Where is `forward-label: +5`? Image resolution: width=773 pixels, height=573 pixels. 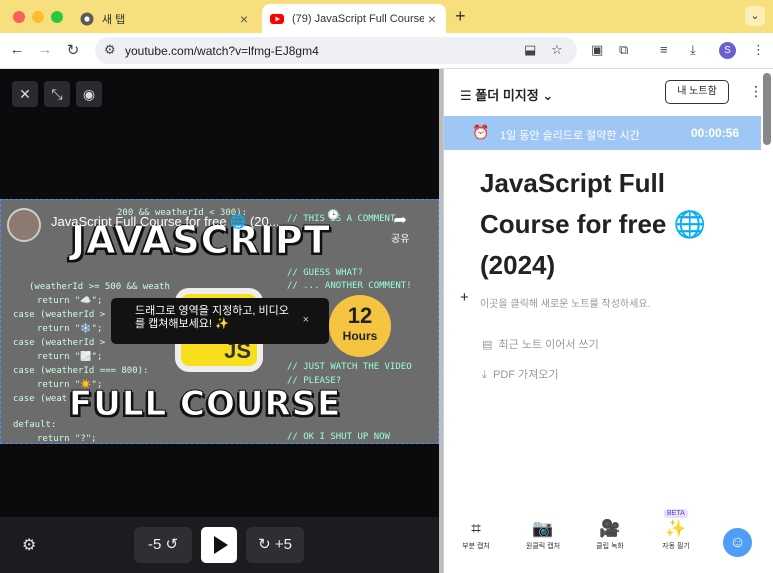 forward-label: +5 is located at coordinates (283, 544).